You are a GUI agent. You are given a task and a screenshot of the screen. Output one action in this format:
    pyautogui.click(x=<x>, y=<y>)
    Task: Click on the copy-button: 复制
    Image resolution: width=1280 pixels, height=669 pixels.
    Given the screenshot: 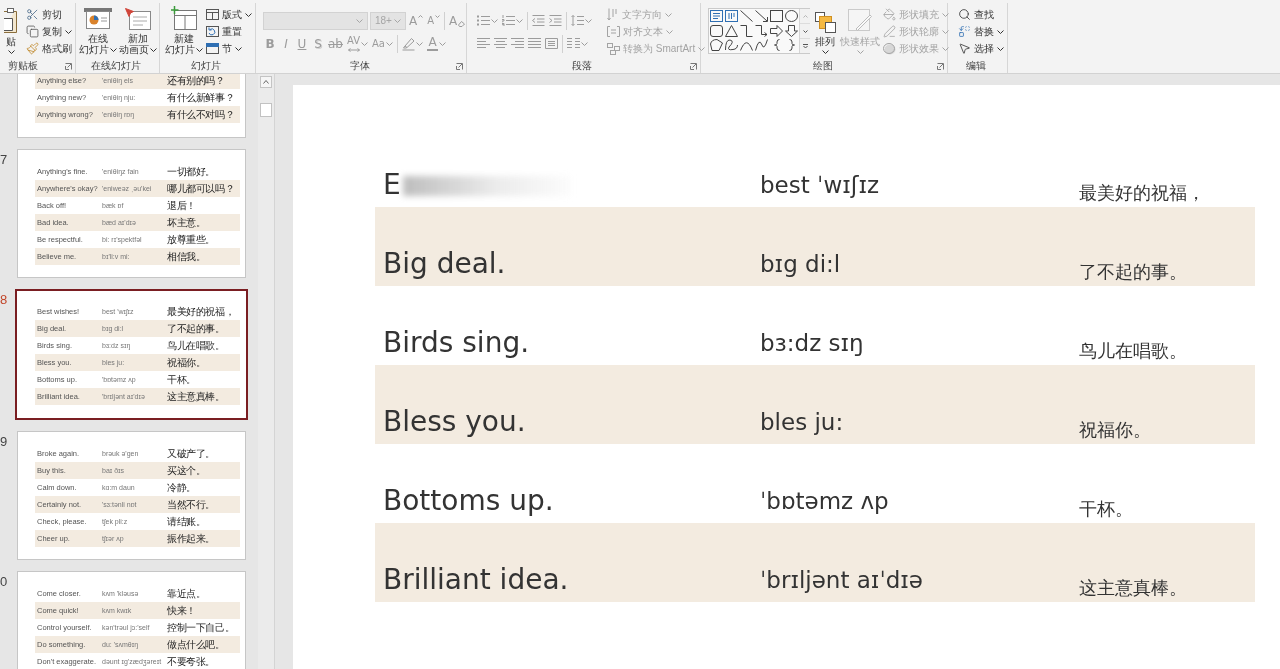 What is the action you would take?
    pyautogui.click(x=49, y=31)
    